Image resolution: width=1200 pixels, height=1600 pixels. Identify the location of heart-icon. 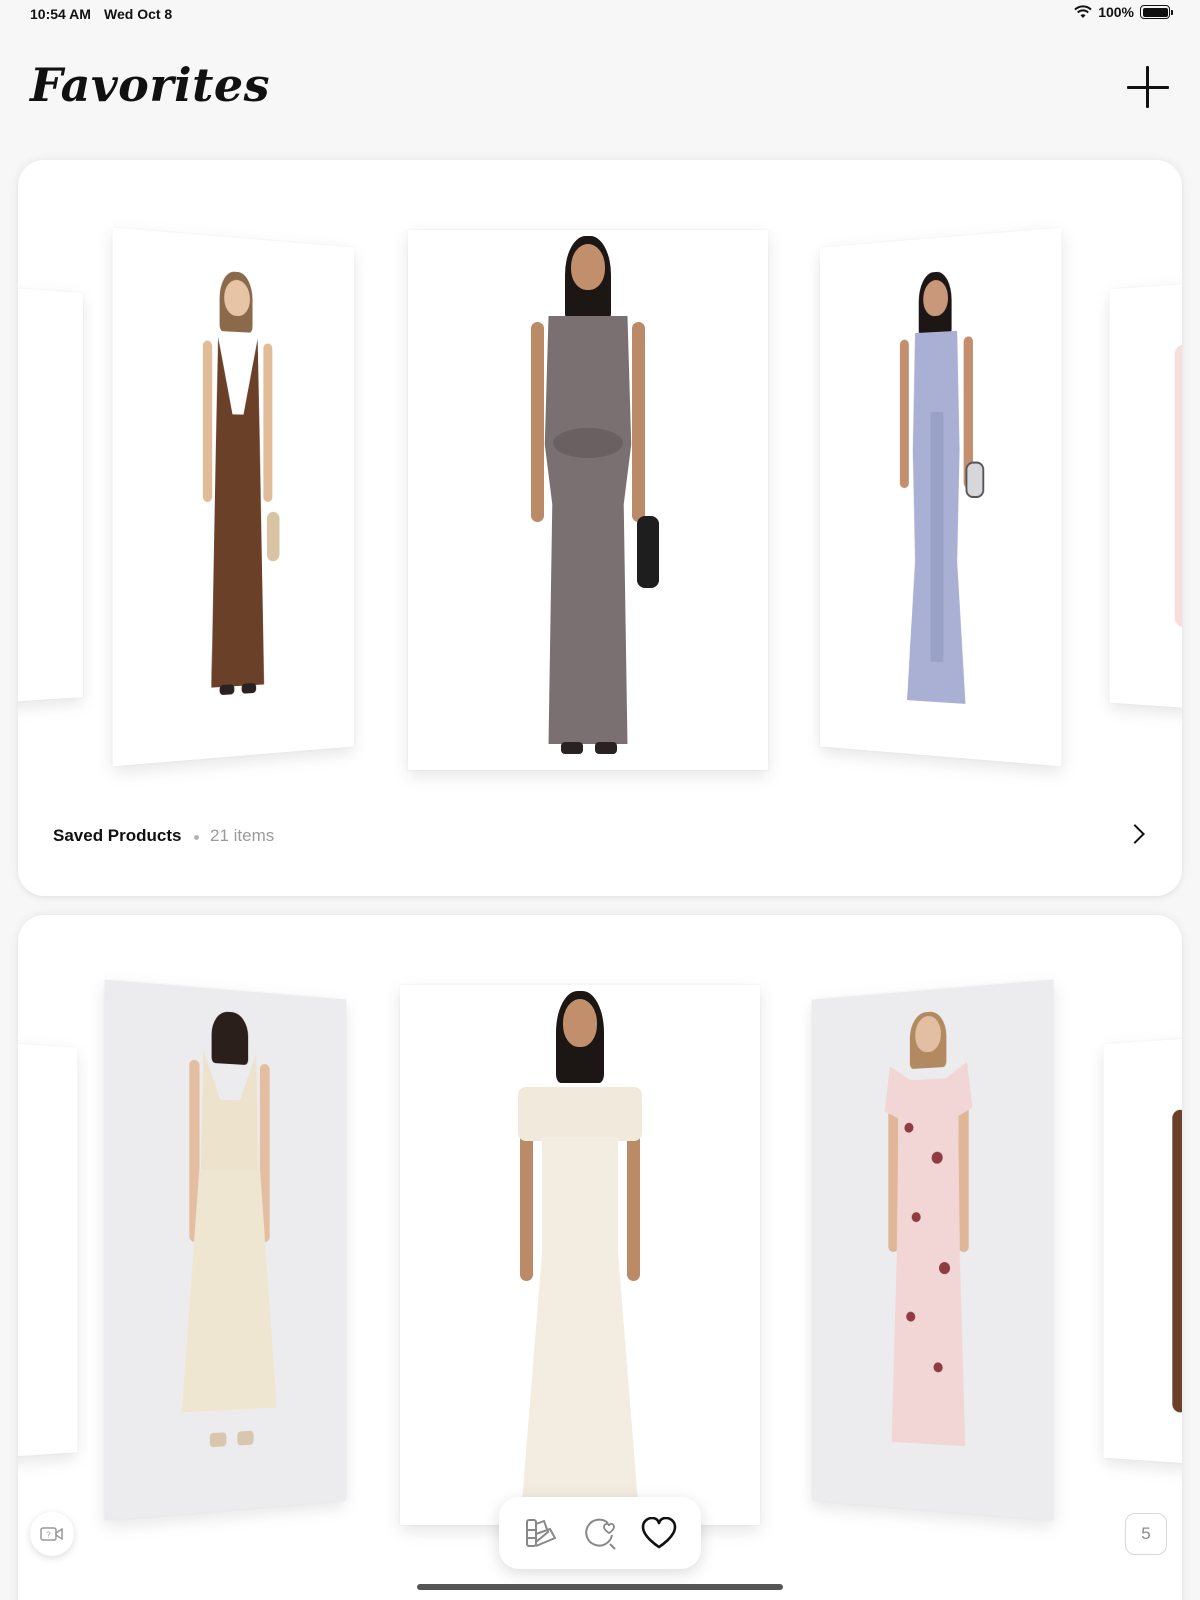
(659, 1533).